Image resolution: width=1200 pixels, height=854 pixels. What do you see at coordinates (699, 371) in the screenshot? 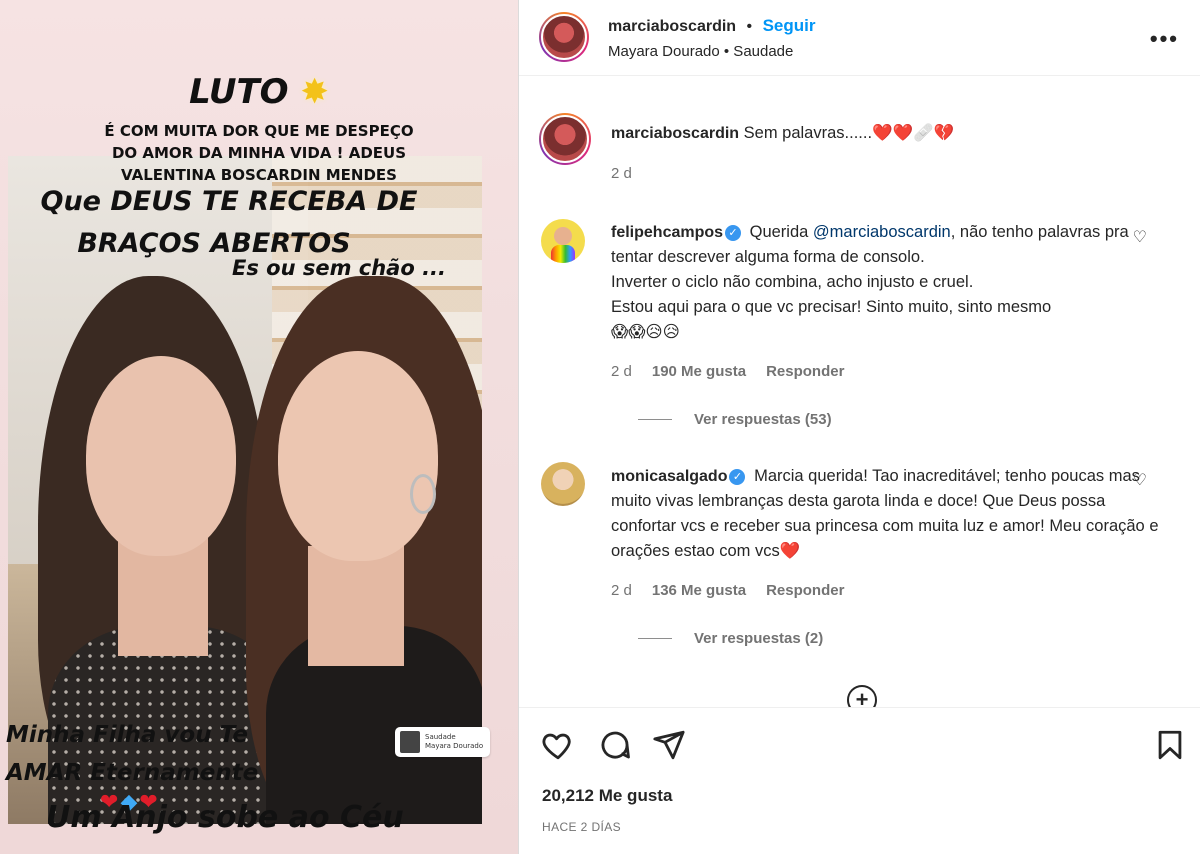
I see `comment-likes: 190 Me gusta` at bounding box center [699, 371].